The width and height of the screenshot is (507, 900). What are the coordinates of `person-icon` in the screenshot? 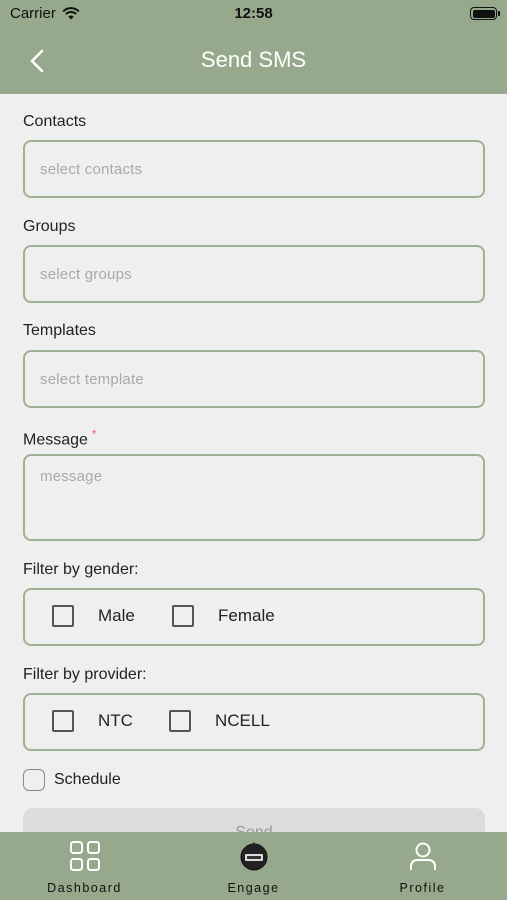 It's located at (422, 856).